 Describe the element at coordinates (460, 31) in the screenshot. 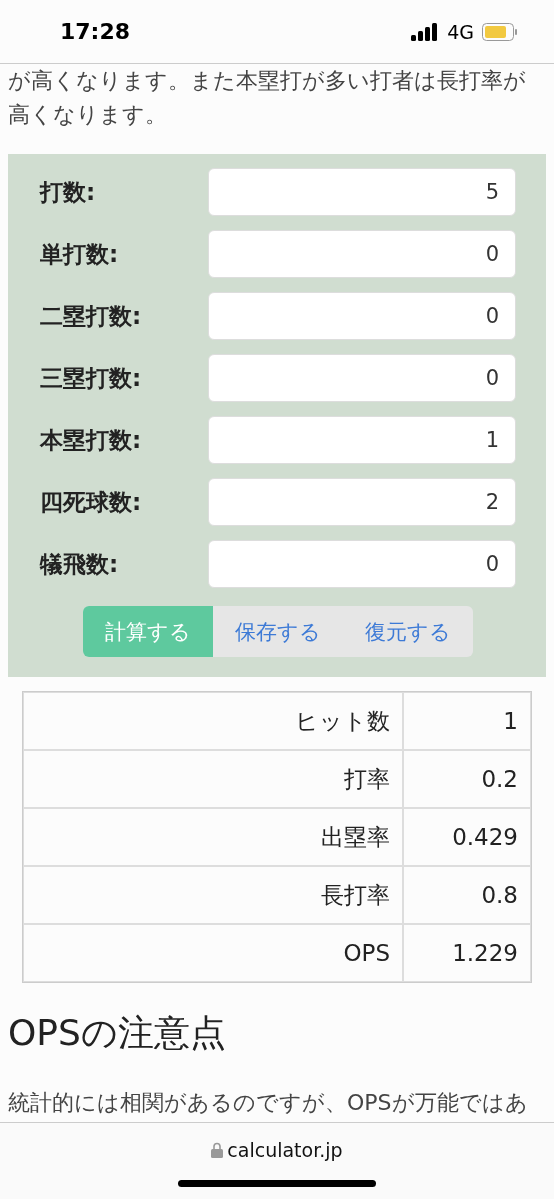

I see `network-label: 4G` at that location.